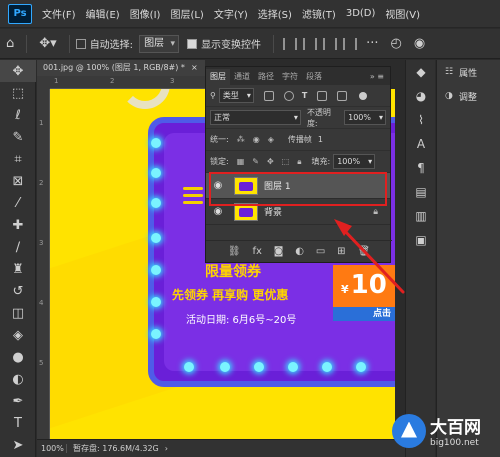 The image size is (500, 457). I want to click on lock-all-icon: 🔒︎, so click(299, 162).